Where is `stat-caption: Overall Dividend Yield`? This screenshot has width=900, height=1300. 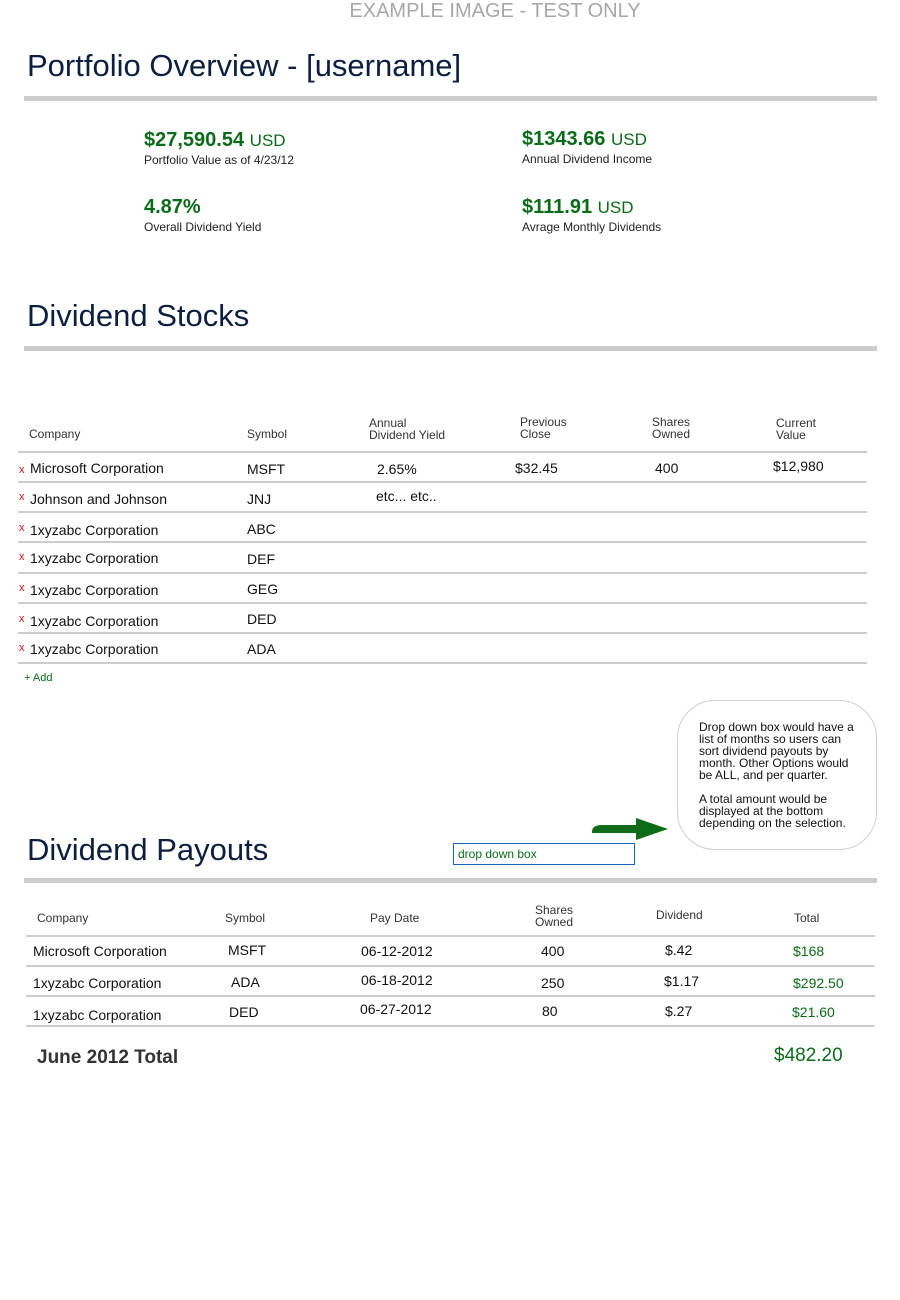
stat-caption: Overall Dividend Yield is located at coordinates (203, 227).